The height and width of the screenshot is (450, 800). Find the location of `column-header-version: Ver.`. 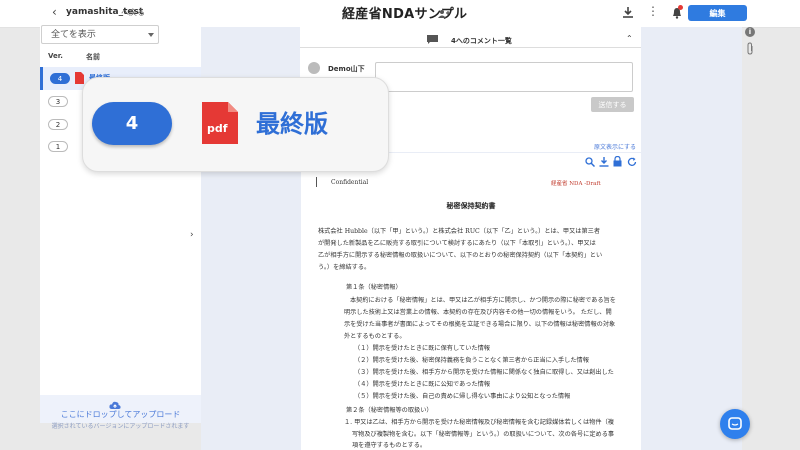

column-header-version: Ver. is located at coordinates (55, 56).